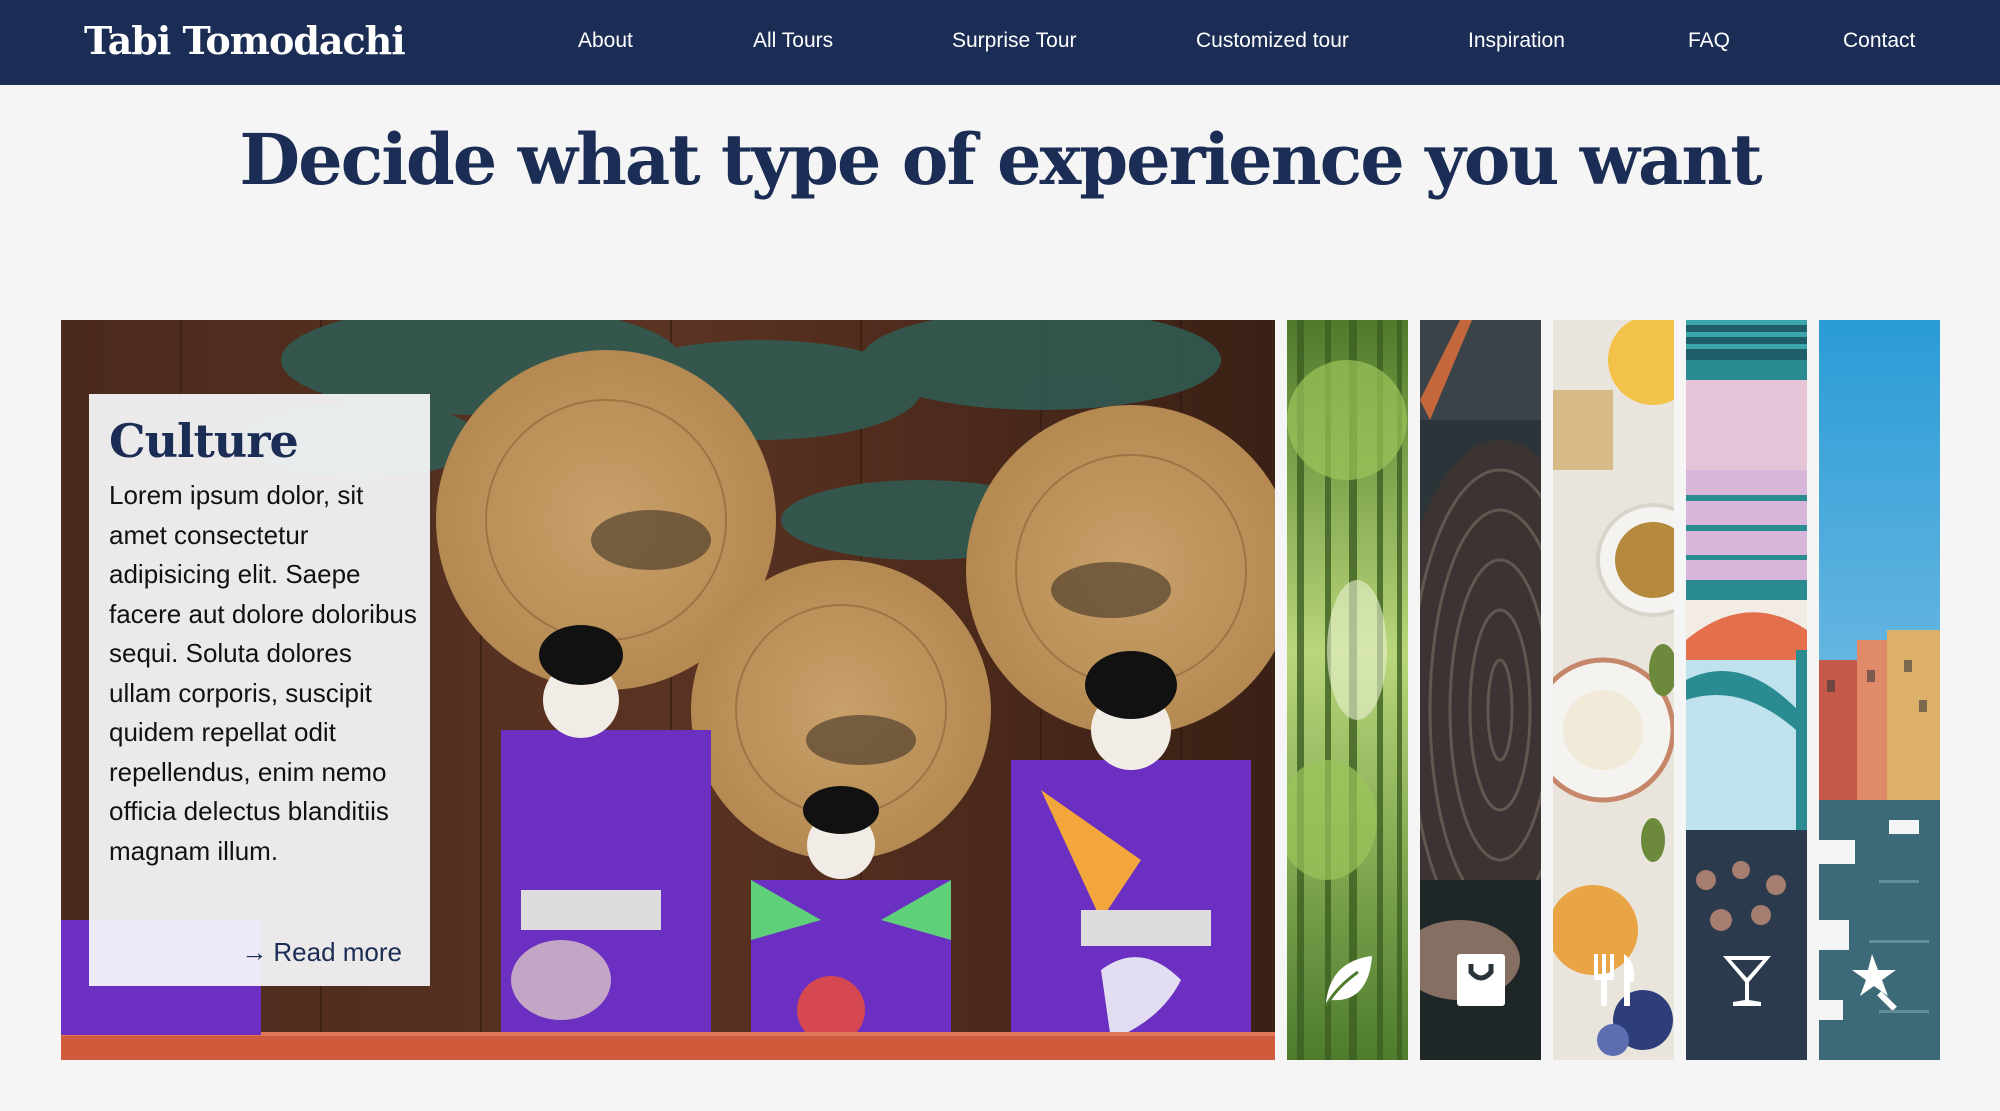 Image resolution: width=2000 pixels, height=1111 pixels. Describe the element at coordinates (1879, 41) in the screenshot. I see `nav-contact: Contact` at that location.